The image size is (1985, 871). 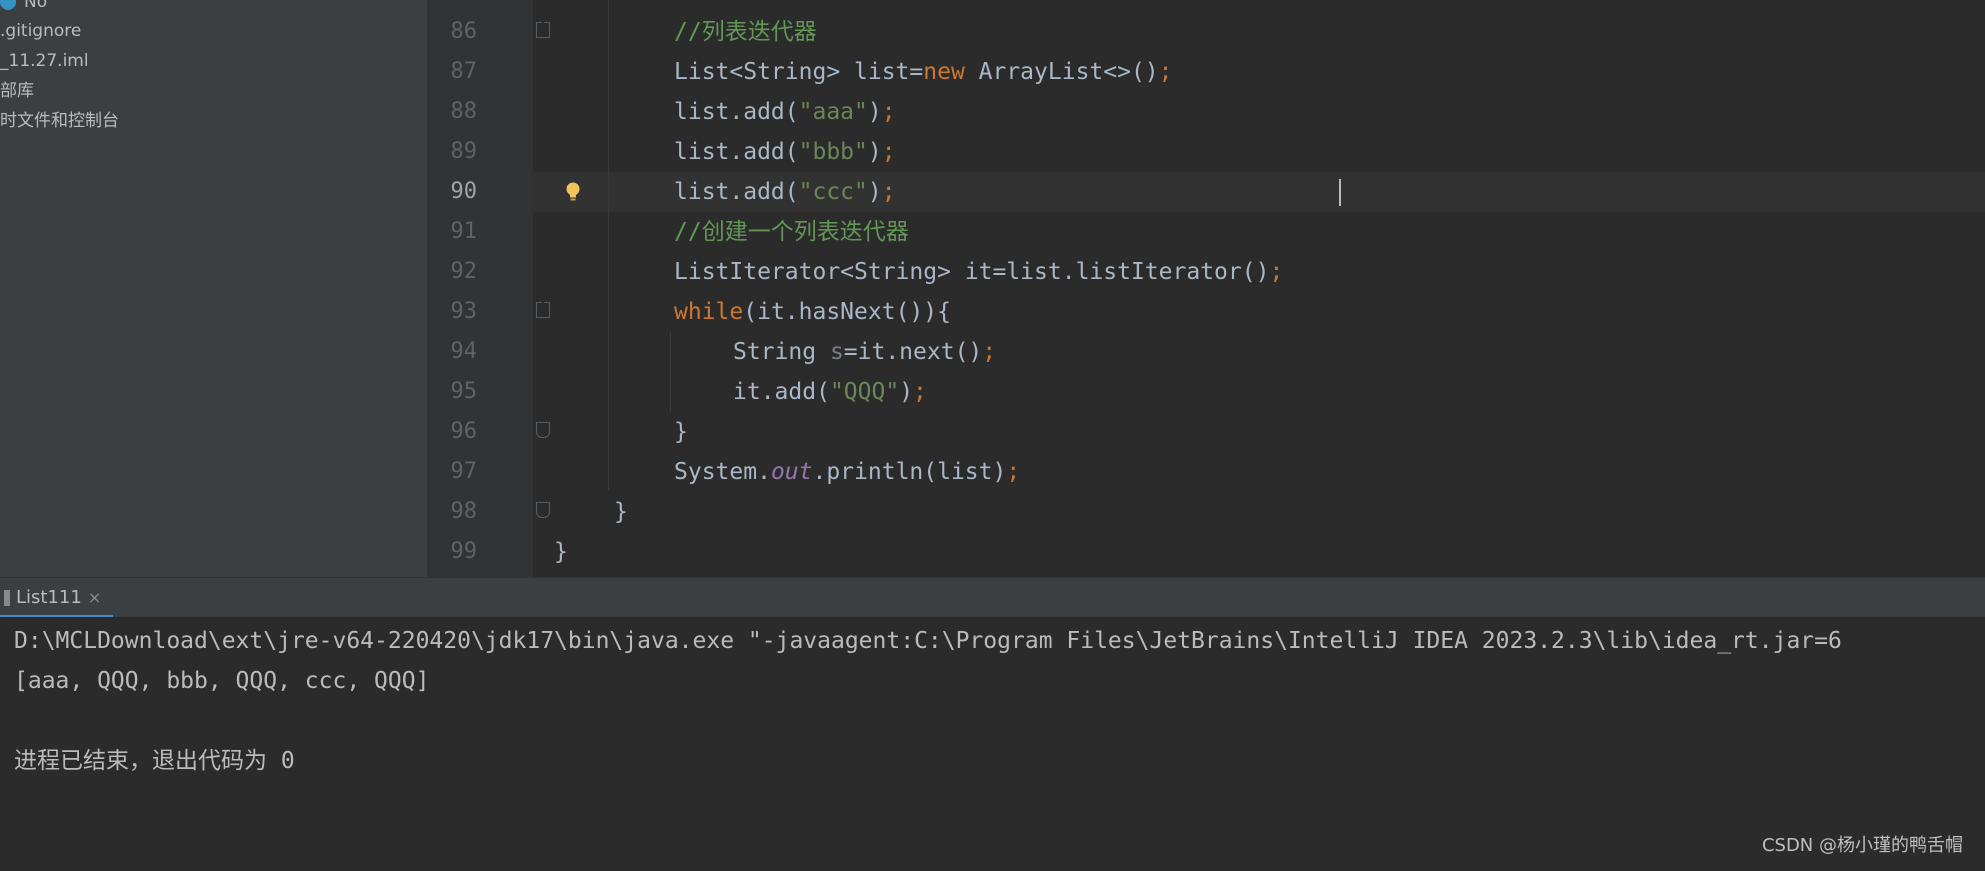 I want to click on line-number: 87, so click(x=464, y=71).